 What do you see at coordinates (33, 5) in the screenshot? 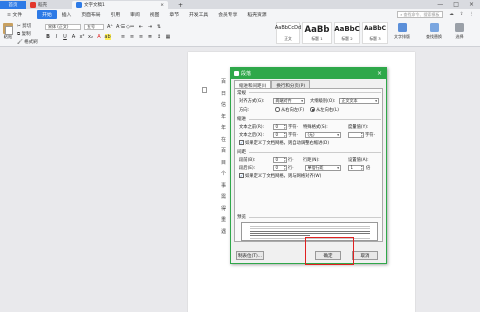
I see `docer-icon` at bounding box center [33, 5].